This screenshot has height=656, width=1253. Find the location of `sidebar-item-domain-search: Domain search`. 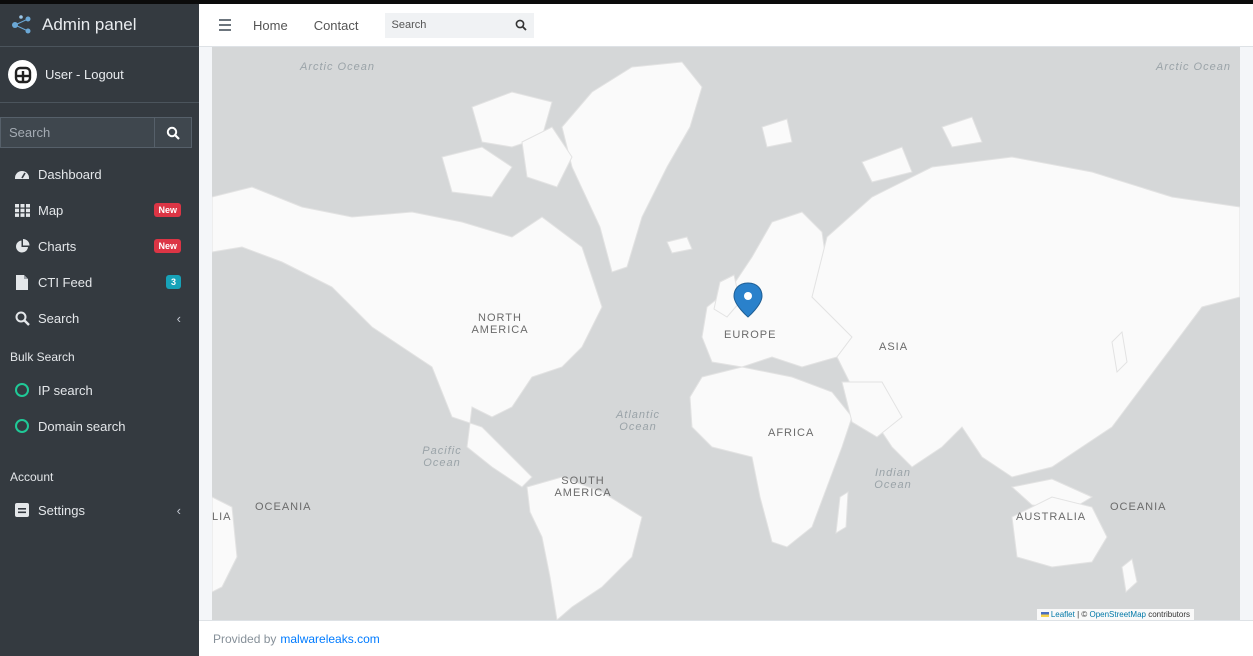

sidebar-item-domain-search: Domain search is located at coordinates (99, 426).